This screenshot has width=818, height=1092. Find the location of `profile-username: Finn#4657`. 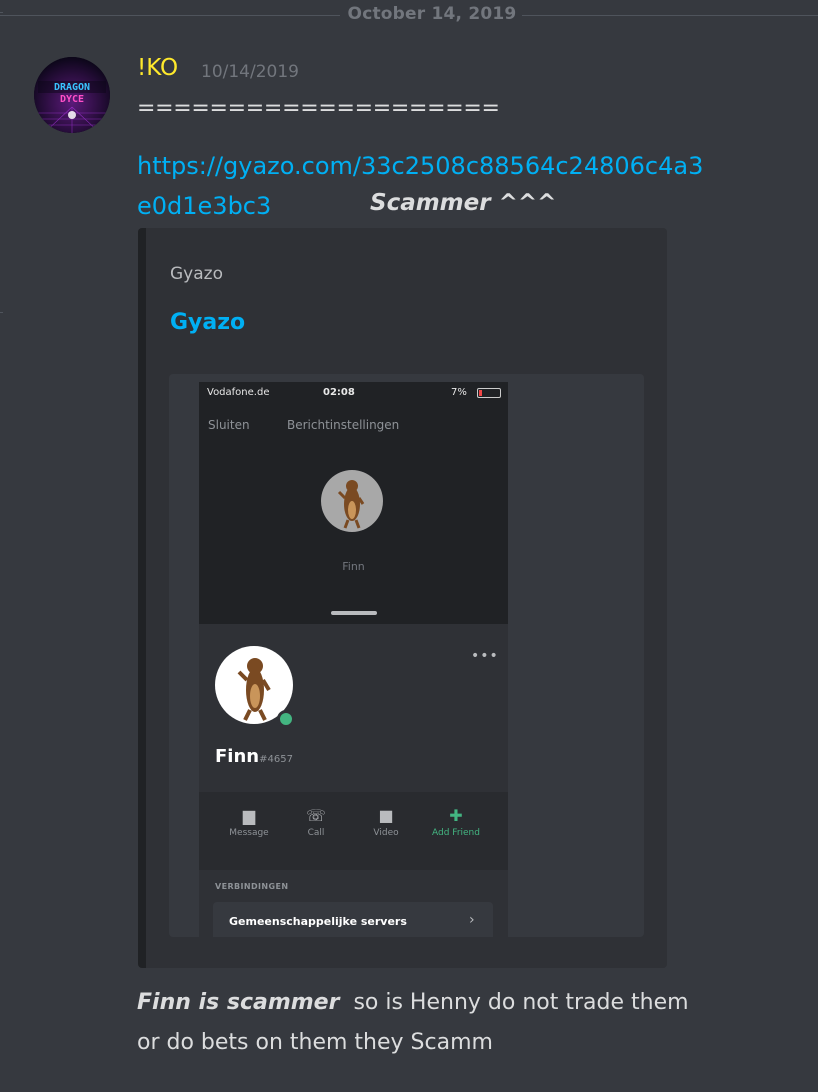

profile-username: Finn#4657 is located at coordinates (254, 756).